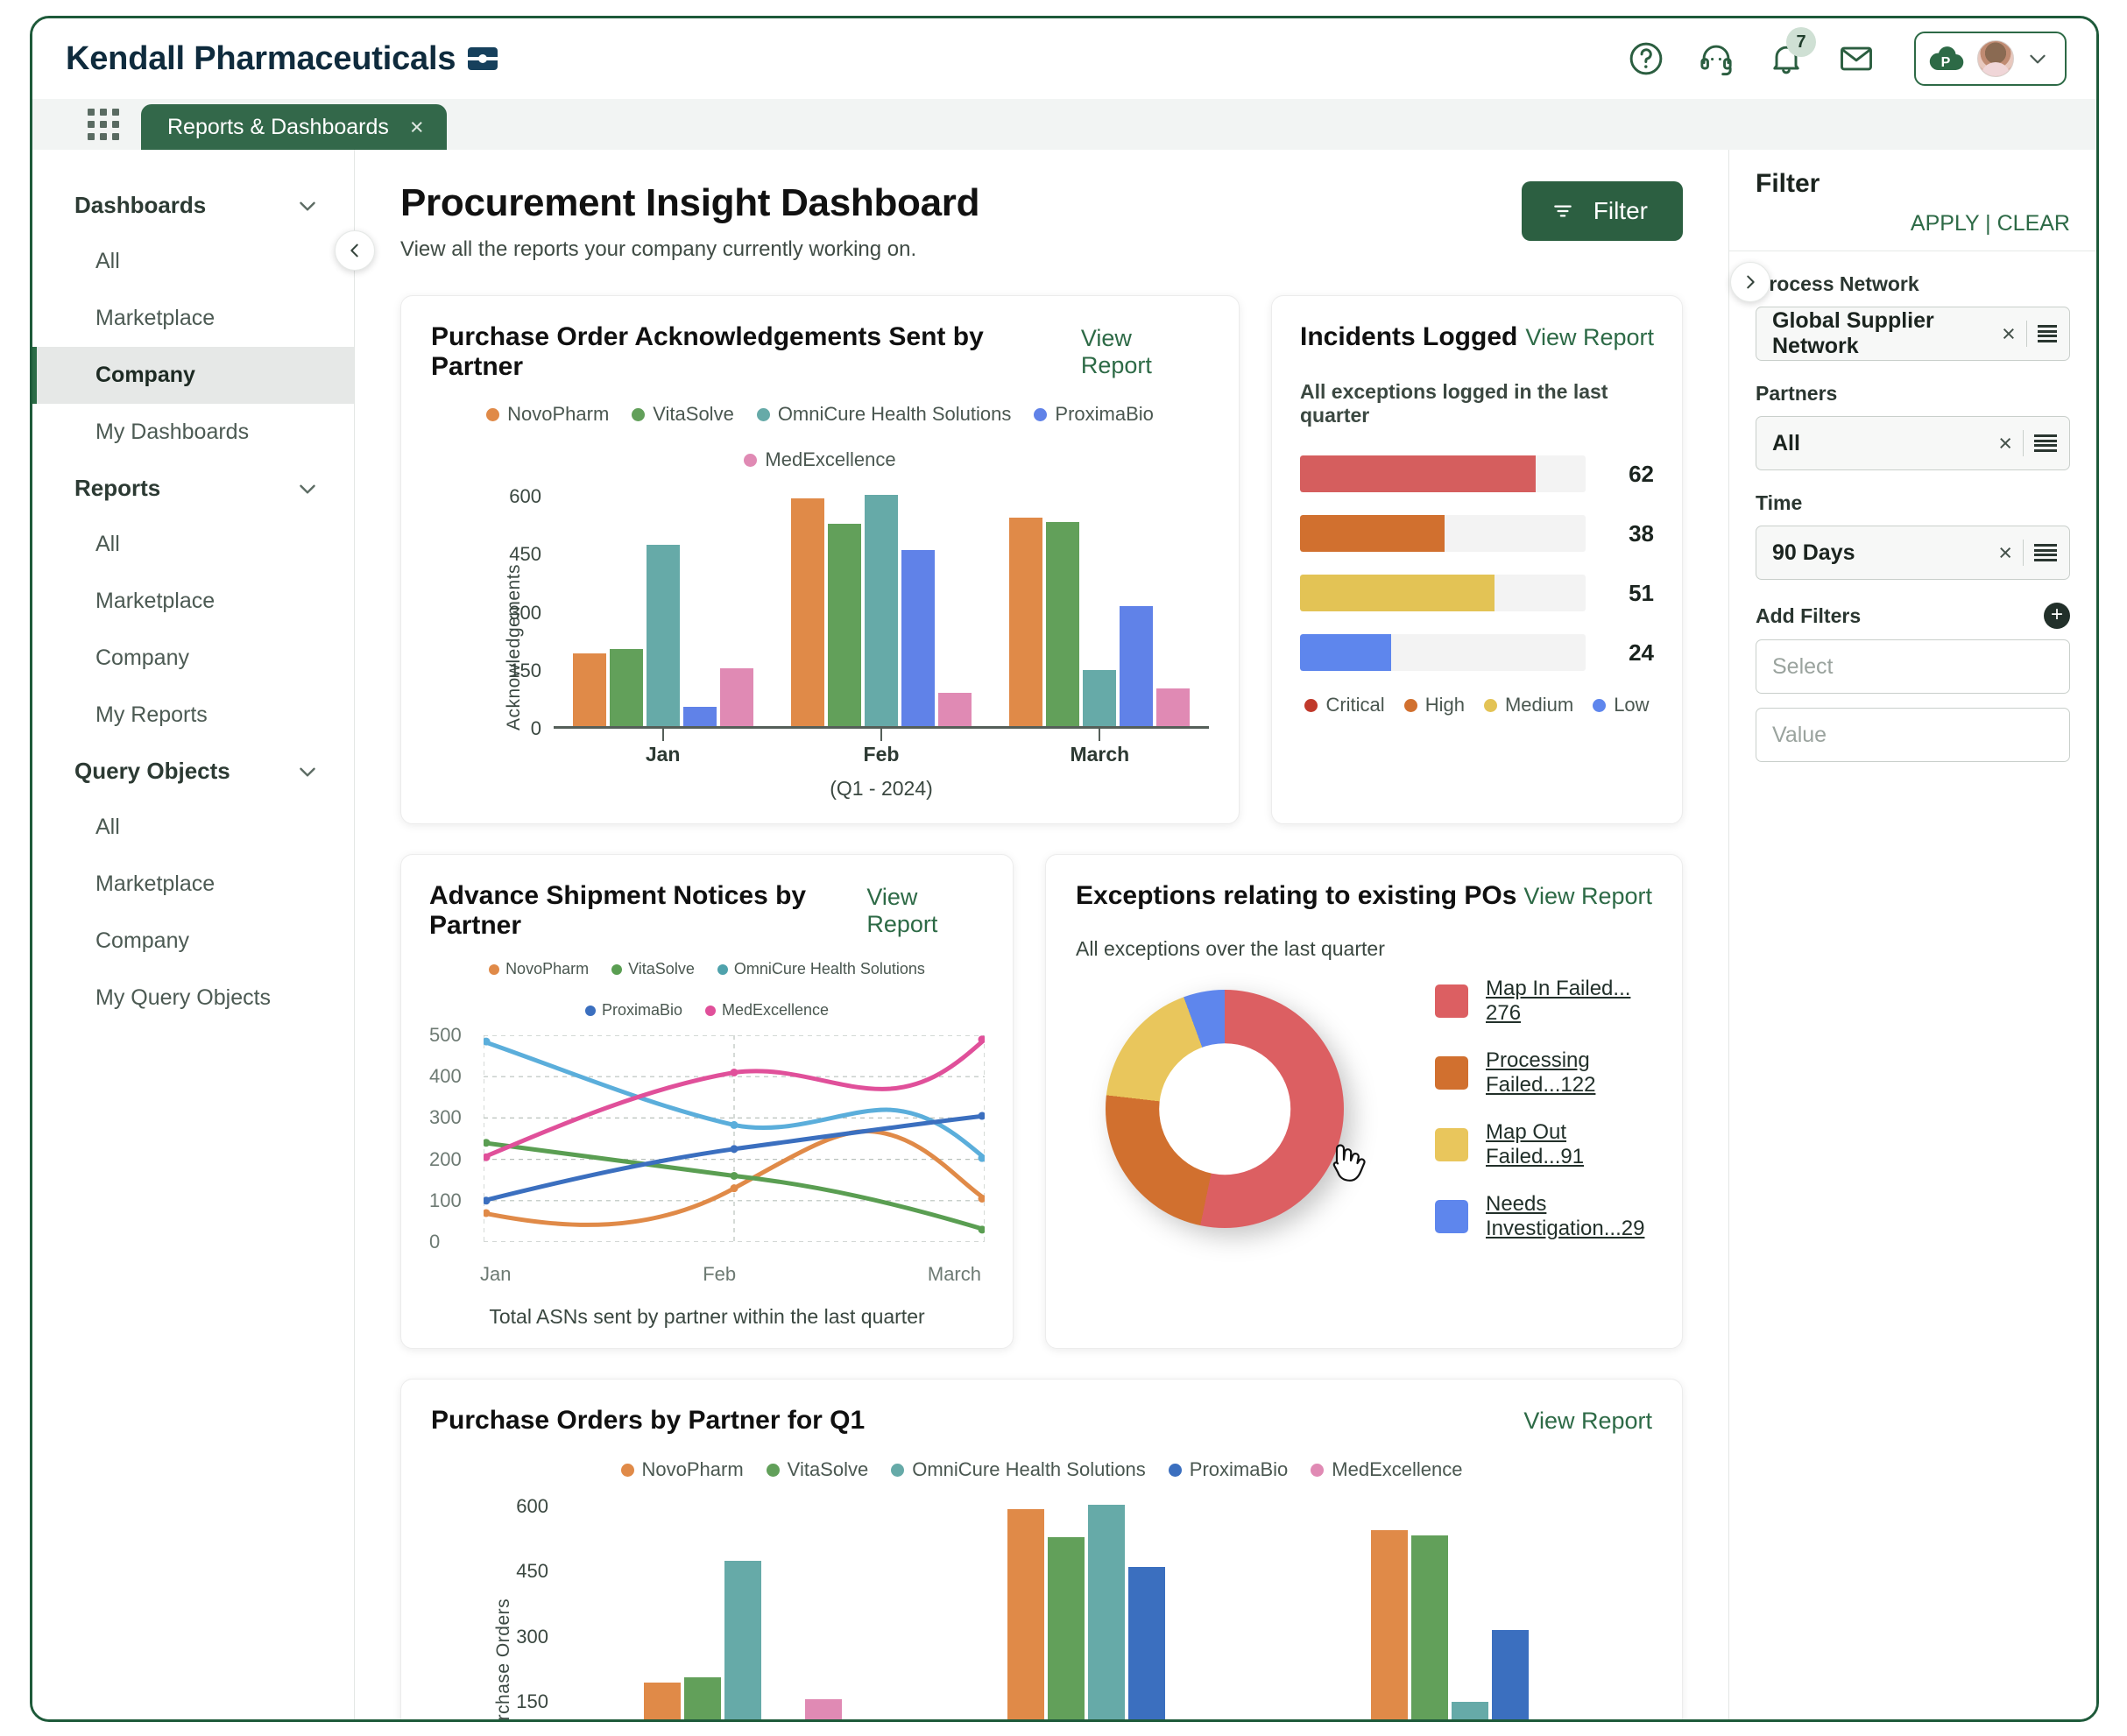 Image resolution: width=2127 pixels, height=1736 pixels. What do you see at coordinates (1913, 334) in the screenshot?
I see `field-process-network: Global Supplier Network ×` at bounding box center [1913, 334].